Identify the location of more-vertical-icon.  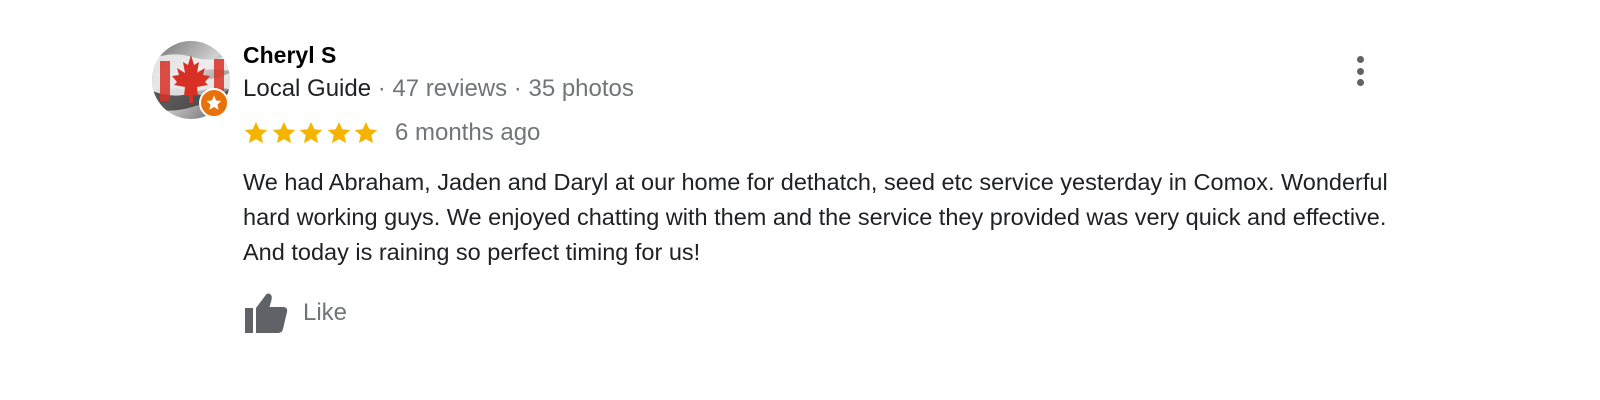
(1360, 59).